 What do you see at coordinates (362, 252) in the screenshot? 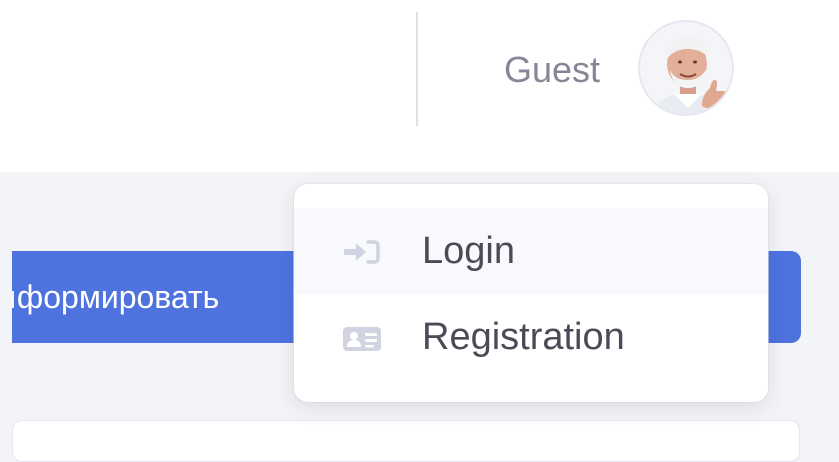
I see `sign-in-icon` at bounding box center [362, 252].